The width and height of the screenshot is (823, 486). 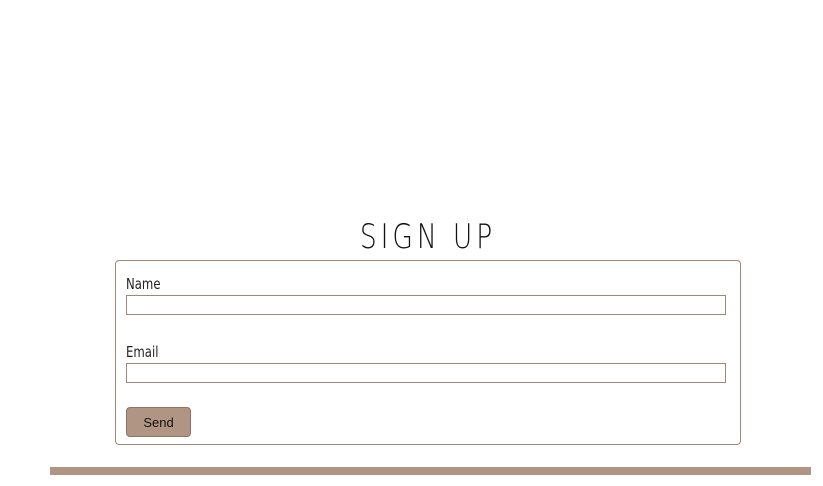 What do you see at coordinates (426, 305) in the screenshot?
I see `name-input` at bounding box center [426, 305].